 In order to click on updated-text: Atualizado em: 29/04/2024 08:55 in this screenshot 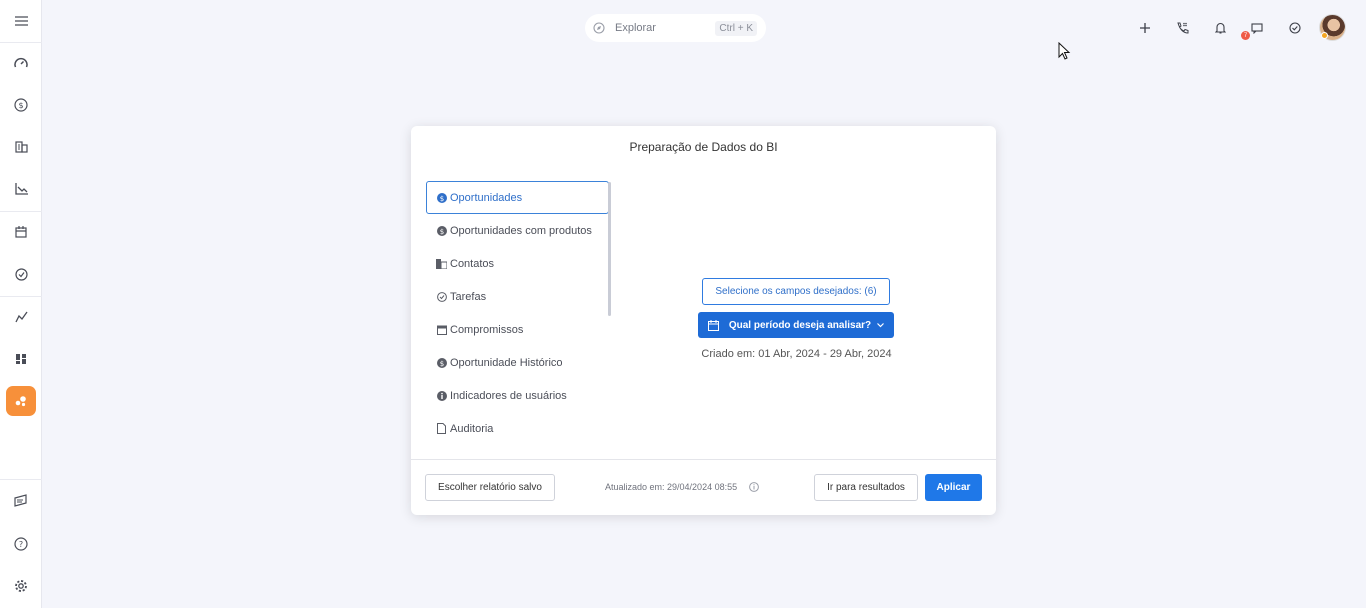, I will do `click(671, 487)`.